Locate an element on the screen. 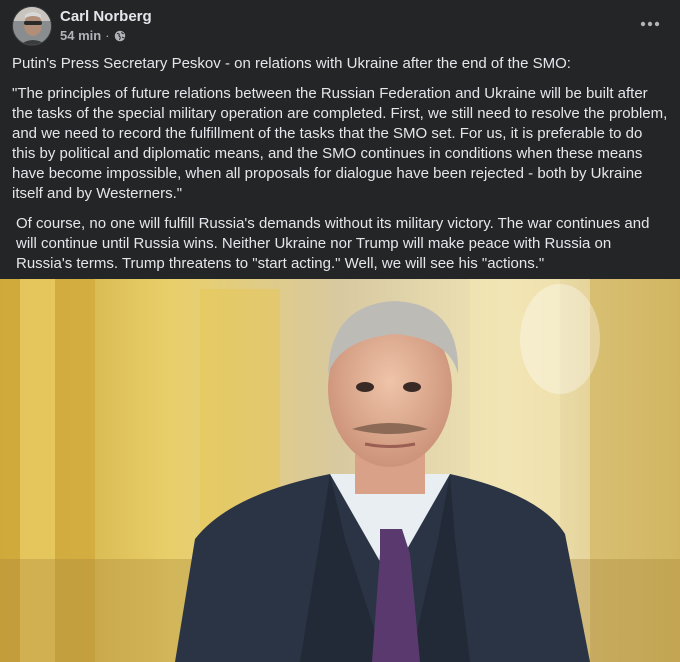  post-meta: 54 min · is located at coordinates (93, 35).